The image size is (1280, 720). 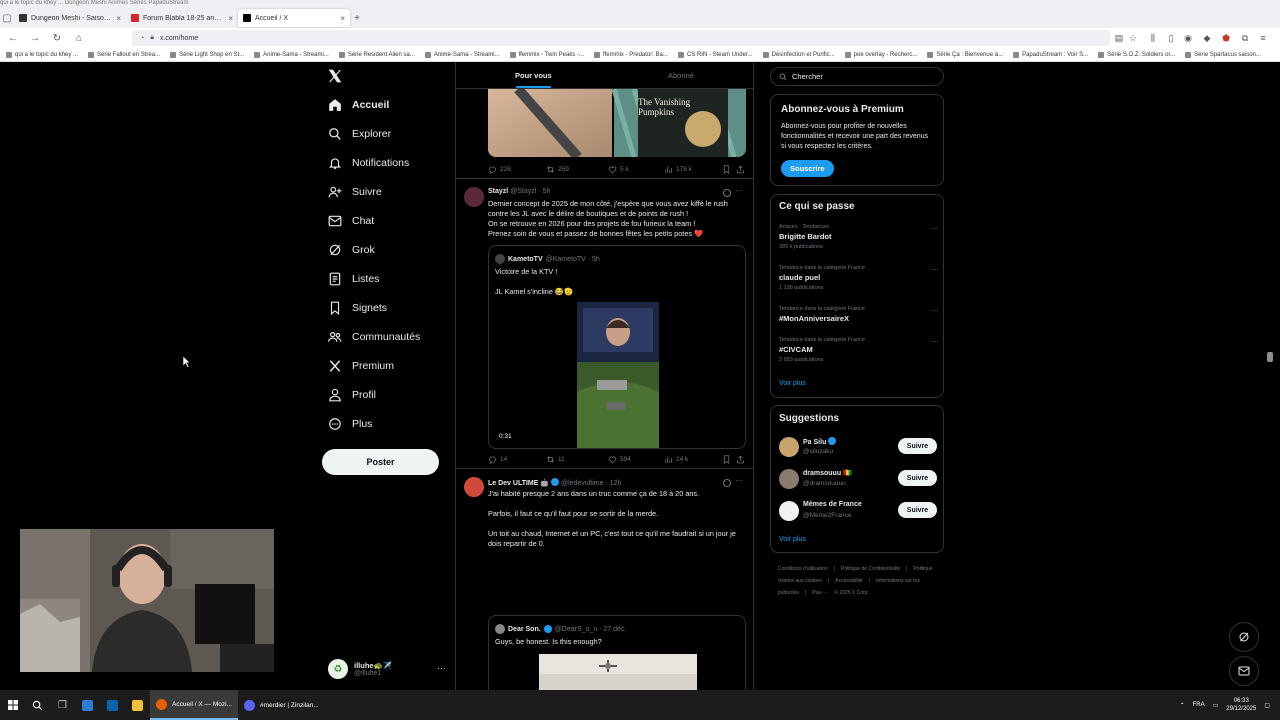 What do you see at coordinates (335, 76) in the screenshot?
I see `x-logo-icon` at bounding box center [335, 76].